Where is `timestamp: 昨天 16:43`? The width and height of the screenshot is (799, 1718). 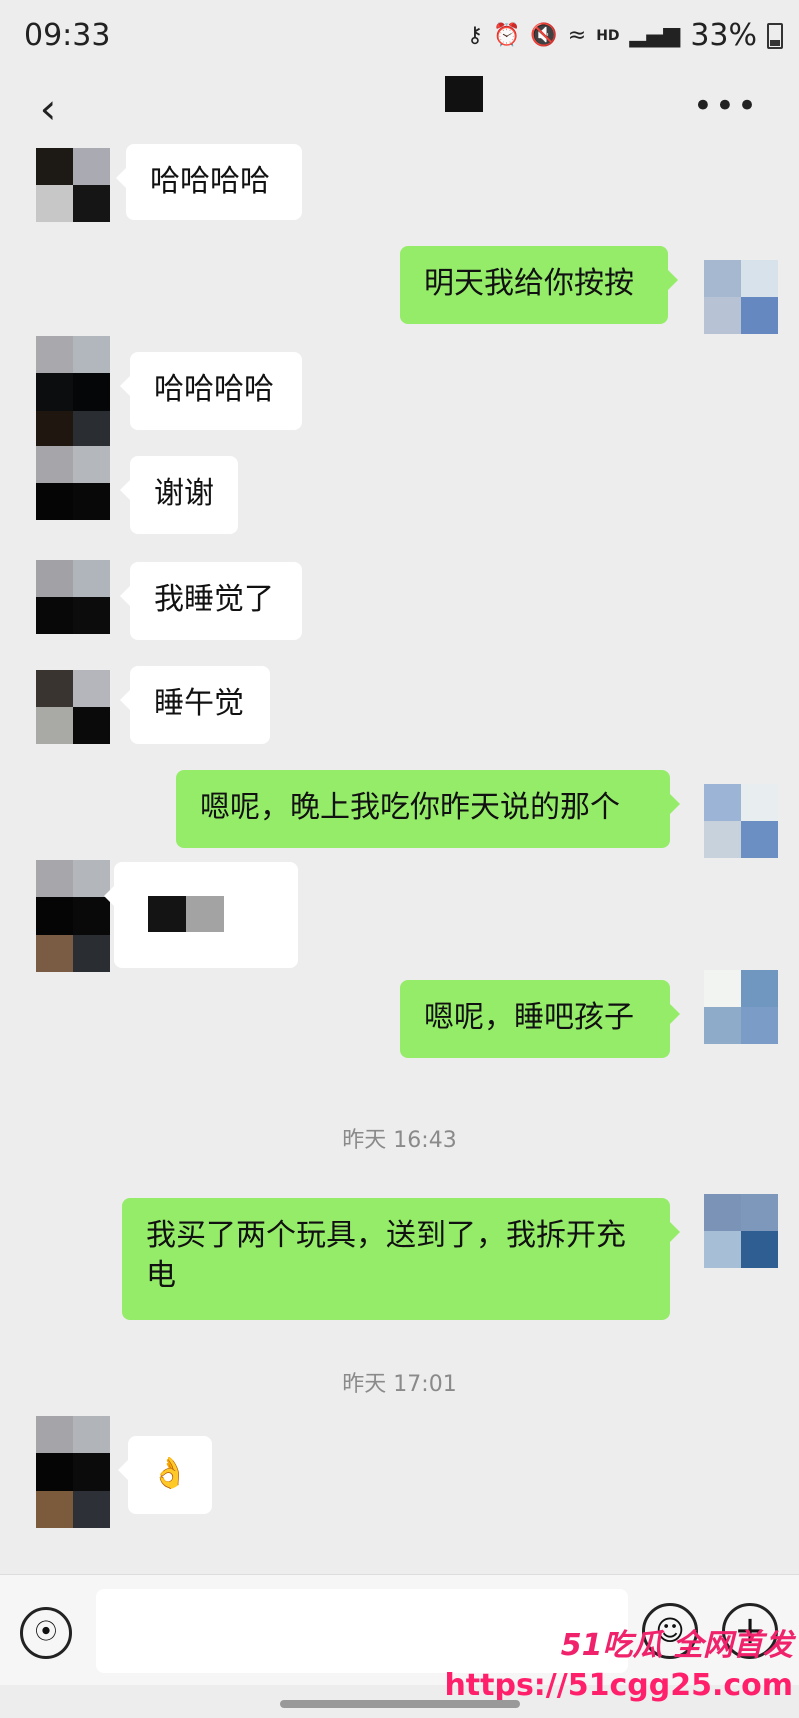
timestamp: 昨天 16:43 is located at coordinates (399, 1140).